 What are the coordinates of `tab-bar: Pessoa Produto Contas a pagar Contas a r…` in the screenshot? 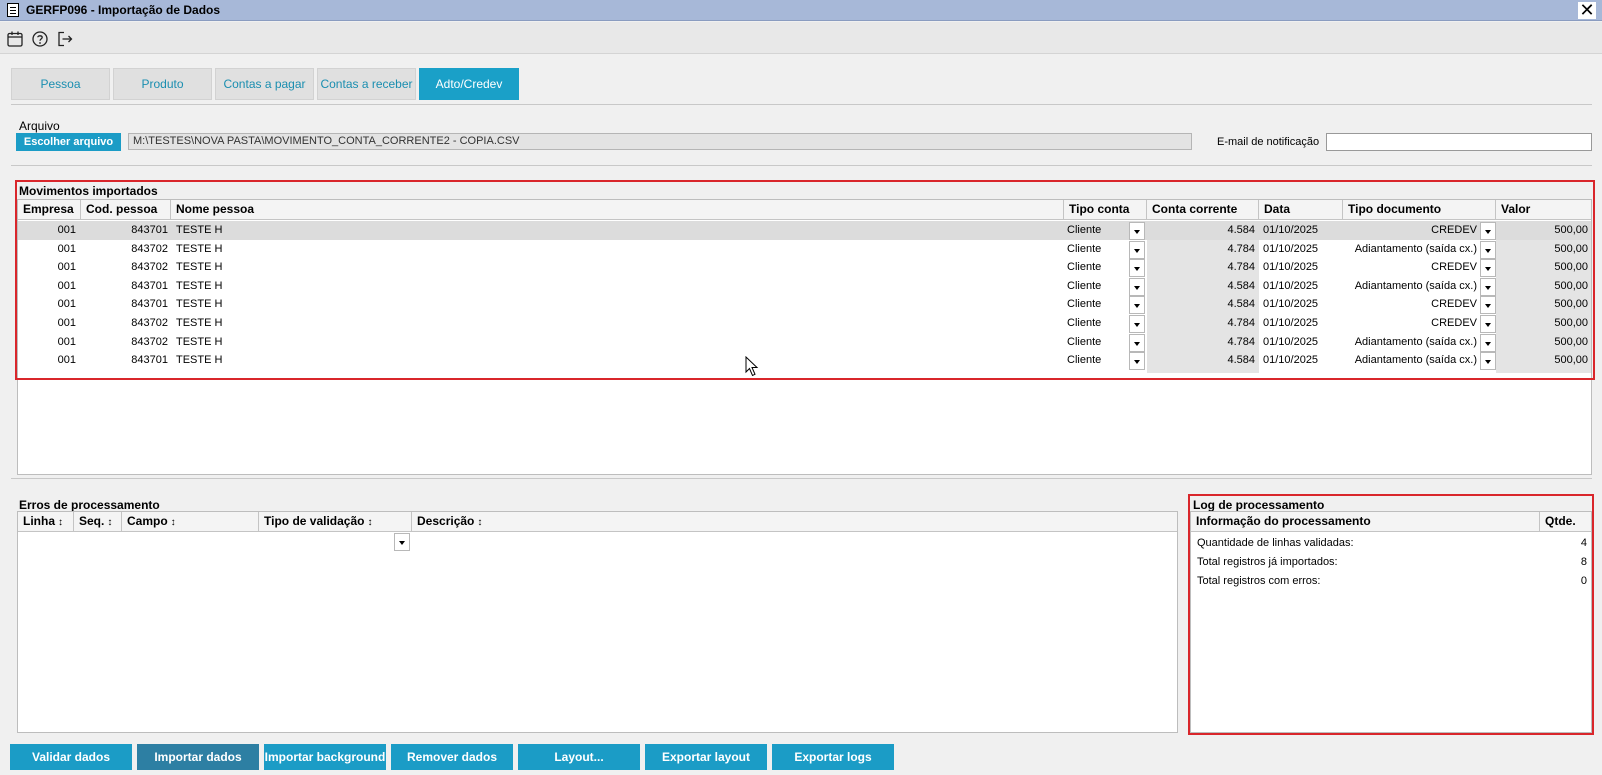 It's located at (266, 84).